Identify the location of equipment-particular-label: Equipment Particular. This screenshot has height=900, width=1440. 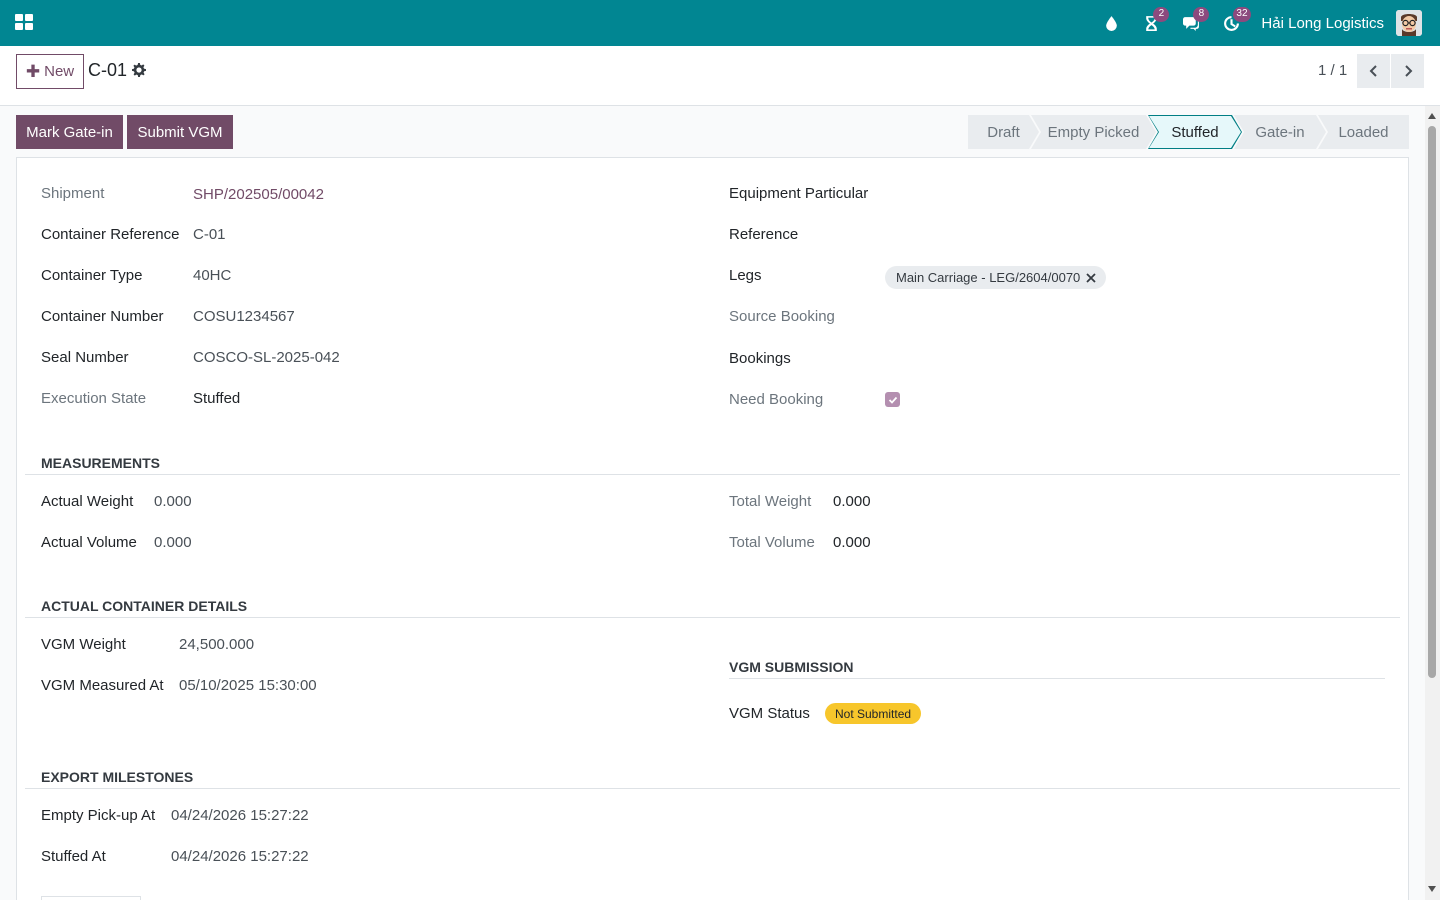
(799, 193).